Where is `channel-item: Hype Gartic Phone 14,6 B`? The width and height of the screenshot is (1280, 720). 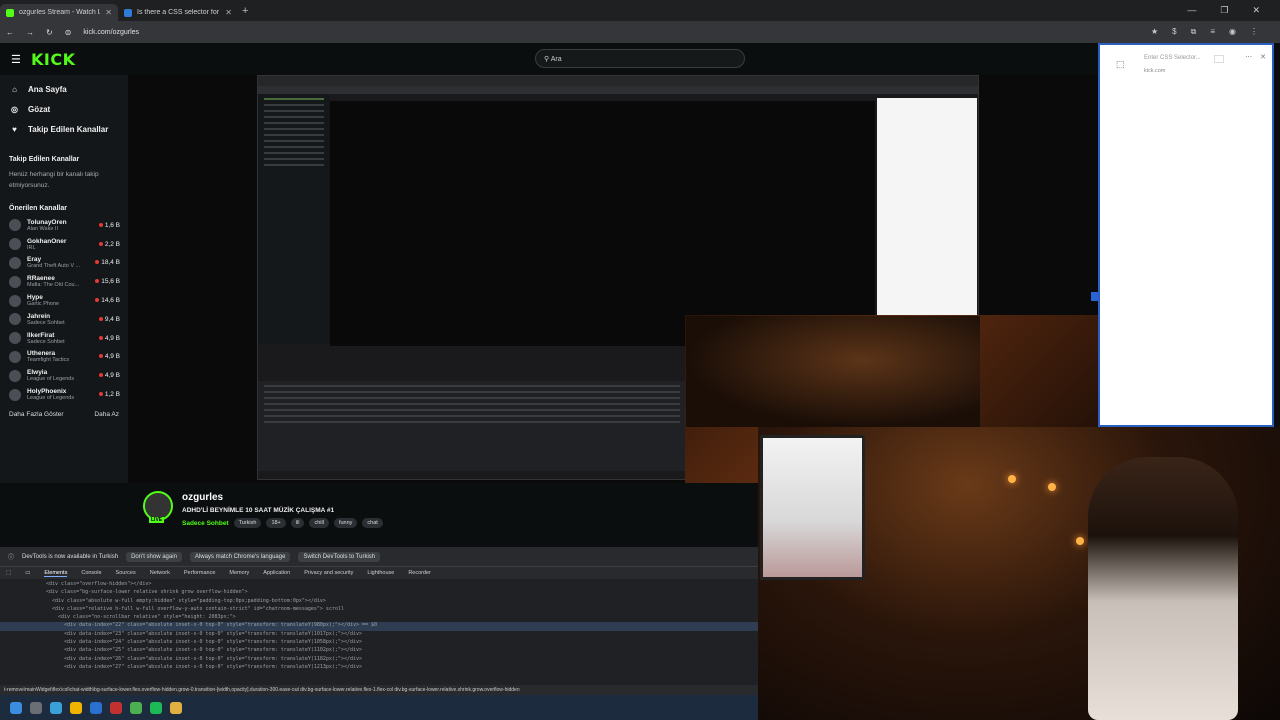
channel-item: Hype Gartic Phone 14,6 B is located at coordinates (64, 300).